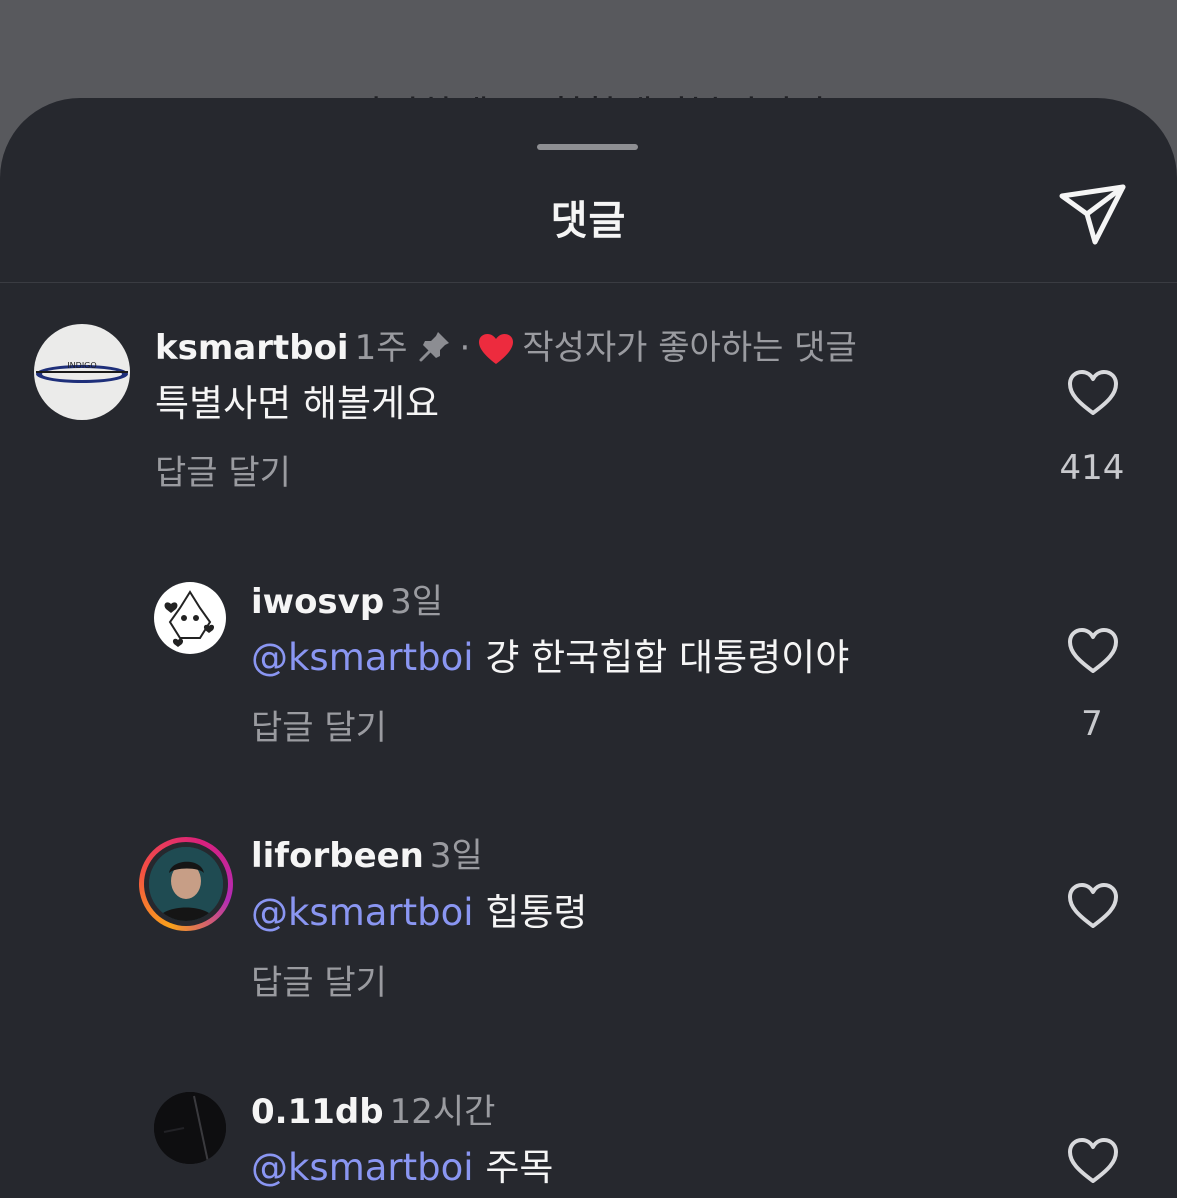 The height and width of the screenshot is (1198, 1177). I want to click on avatar: INDIGO, so click(82, 372).